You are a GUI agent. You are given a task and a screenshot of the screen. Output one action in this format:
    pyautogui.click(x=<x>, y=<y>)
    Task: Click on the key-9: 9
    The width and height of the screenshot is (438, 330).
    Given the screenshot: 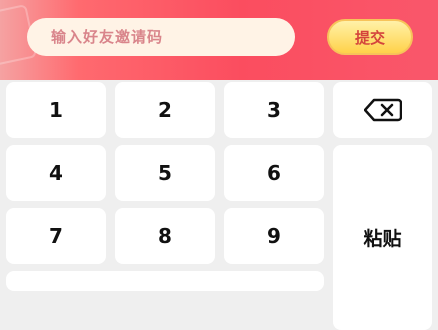 What is the action you would take?
    pyautogui.click(x=274, y=236)
    